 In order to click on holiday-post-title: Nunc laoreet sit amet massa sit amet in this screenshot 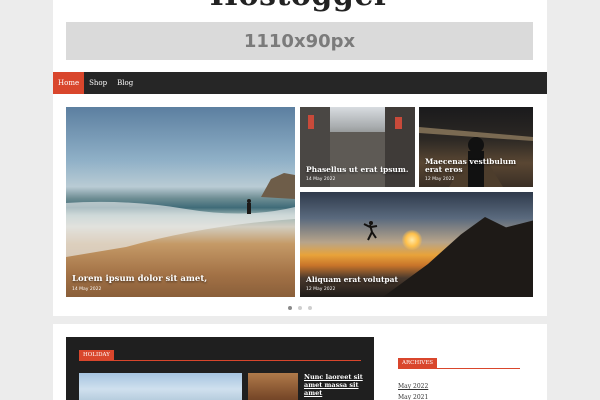, I will do `click(335, 385)`.